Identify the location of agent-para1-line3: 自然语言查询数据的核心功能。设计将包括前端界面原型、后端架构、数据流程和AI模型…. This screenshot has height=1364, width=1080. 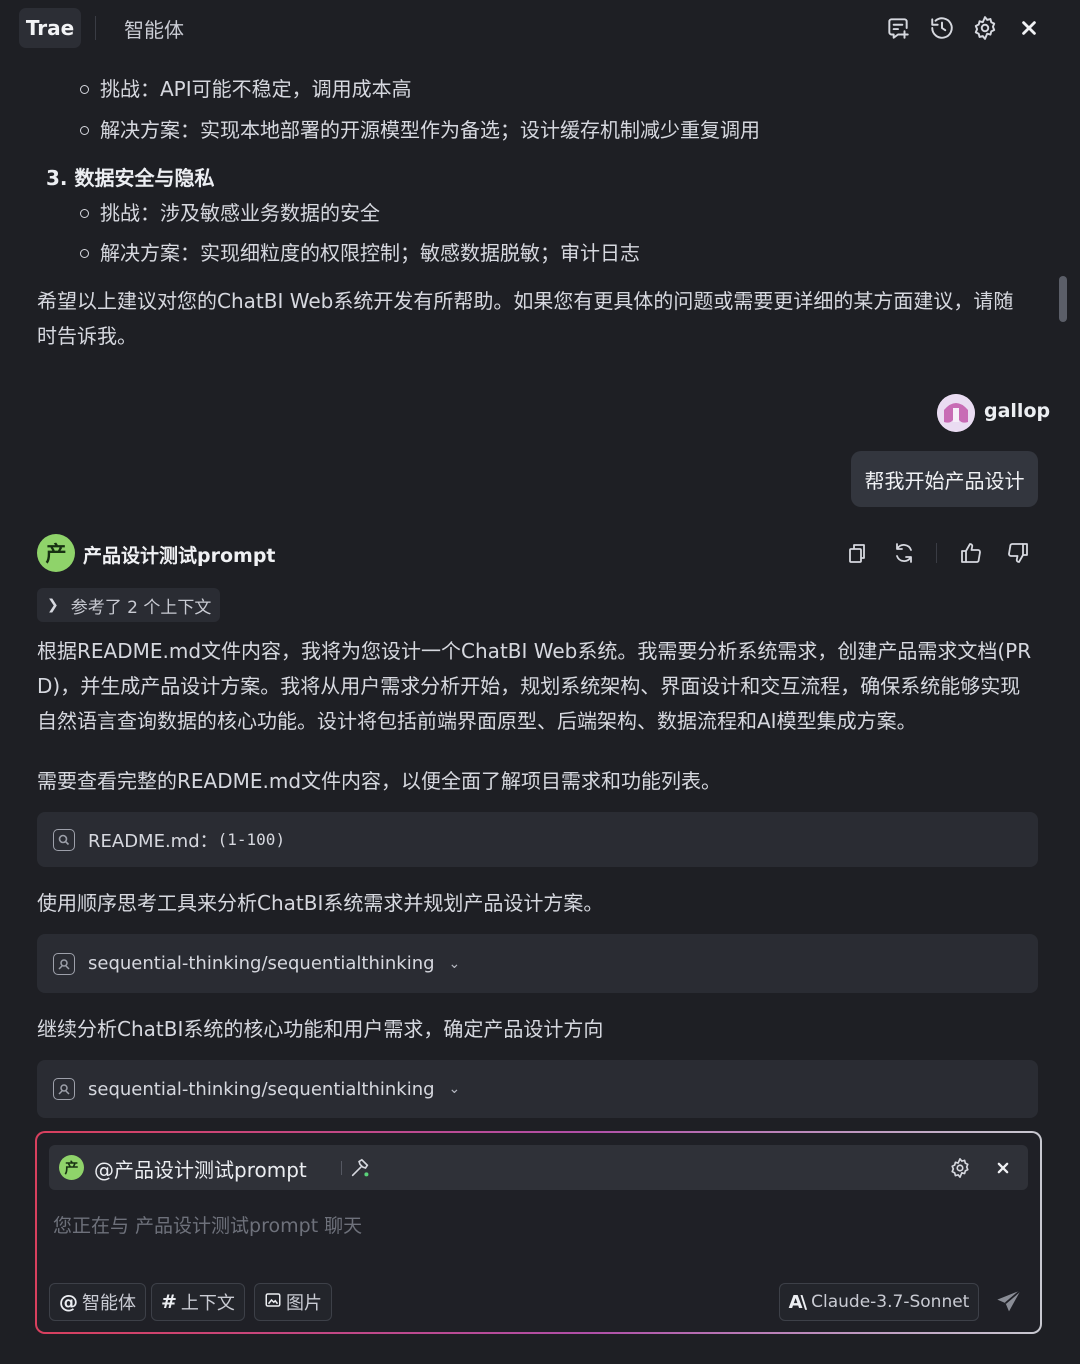
(477, 721).